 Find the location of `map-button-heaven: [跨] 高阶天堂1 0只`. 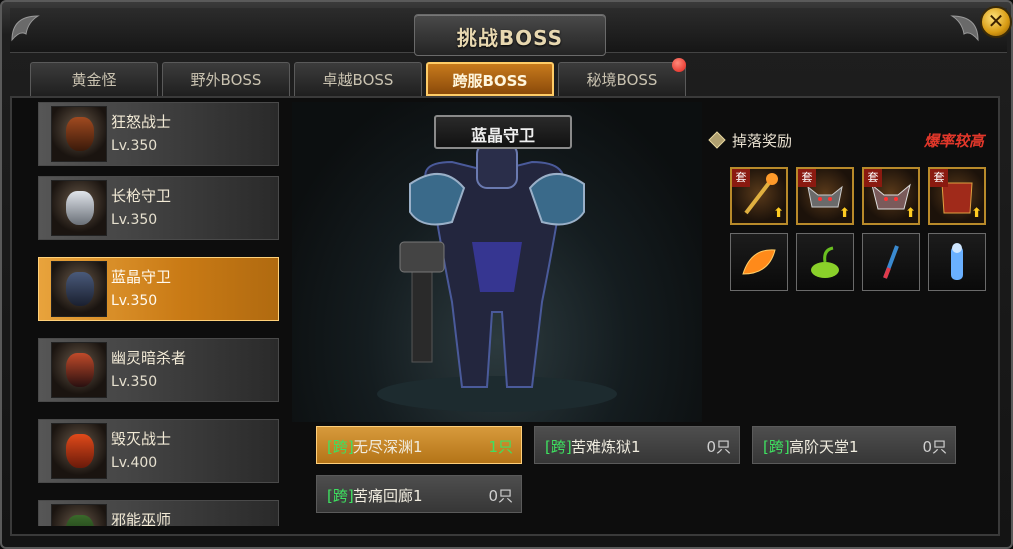

map-button-heaven: [跨] 高阶天堂1 0只 is located at coordinates (854, 445).